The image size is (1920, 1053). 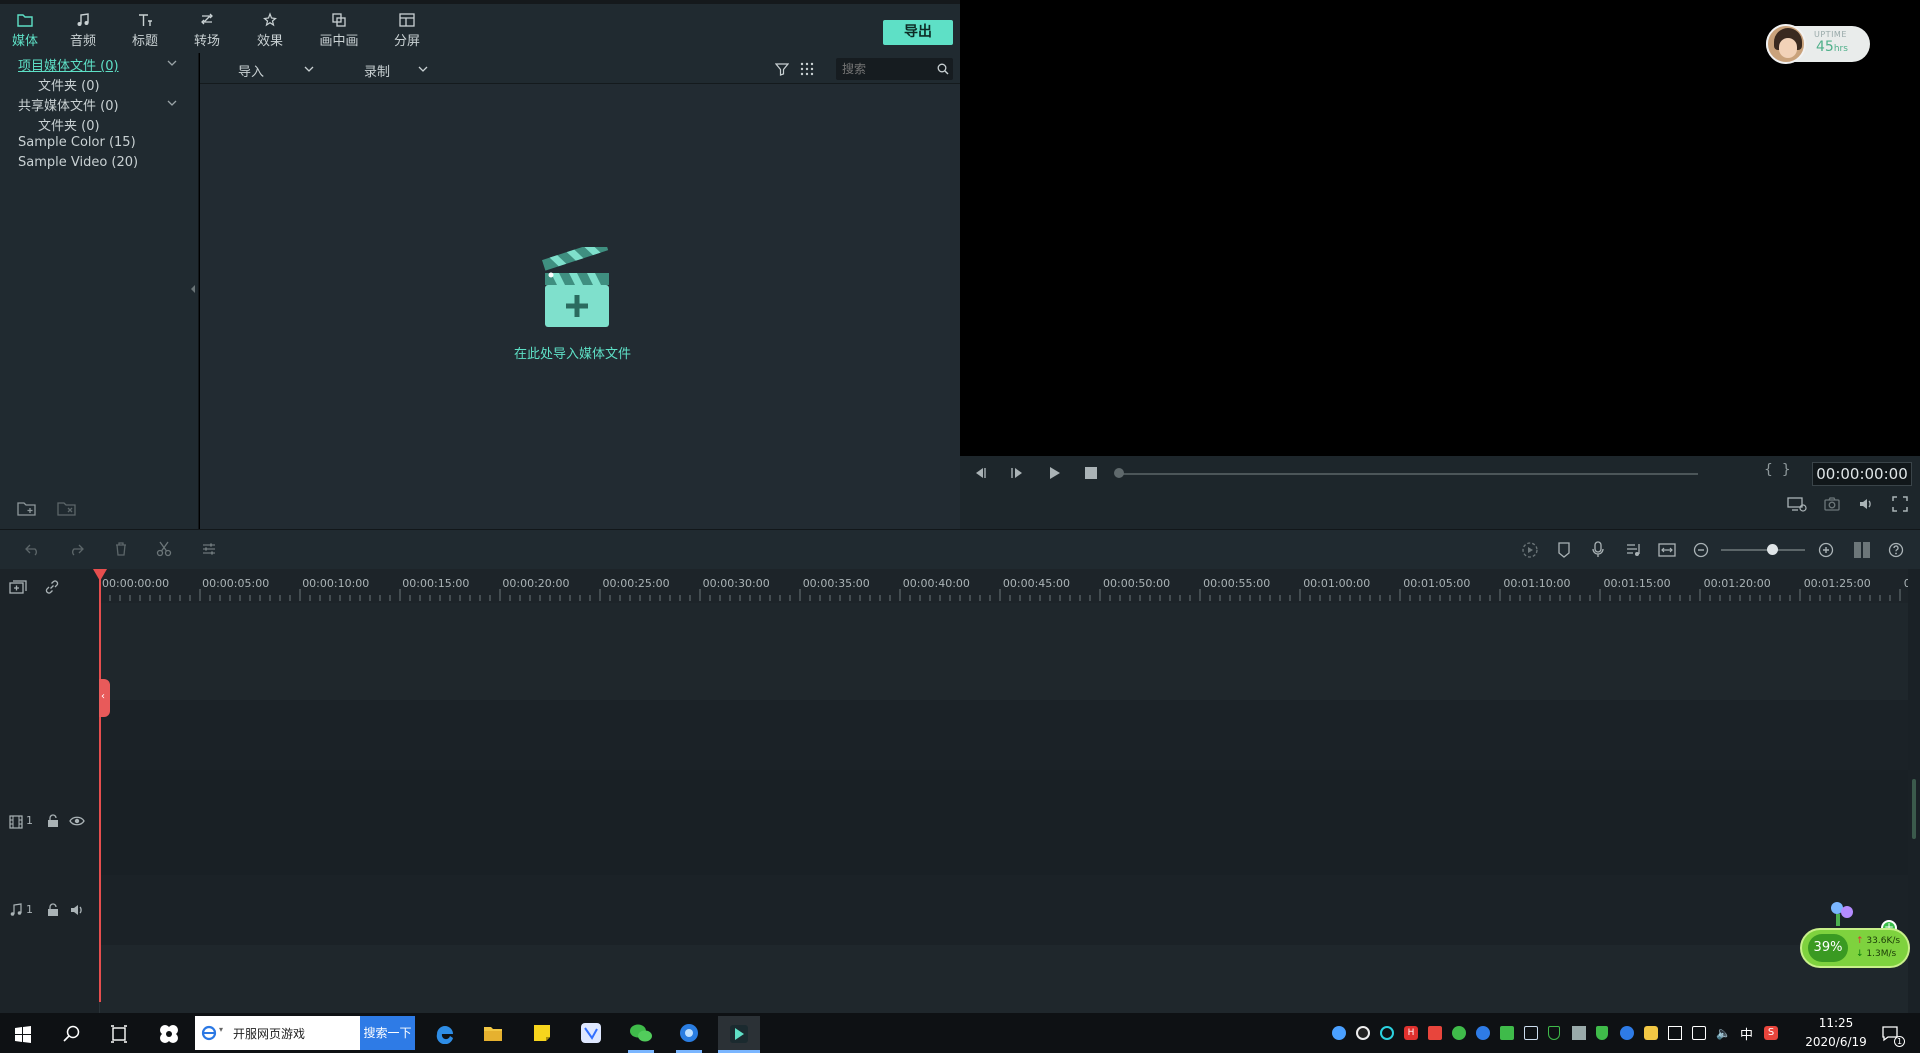 What do you see at coordinates (1507, 1033) in the screenshot?
I see `tray-green-icon` at bounding box center [1507, 1033].